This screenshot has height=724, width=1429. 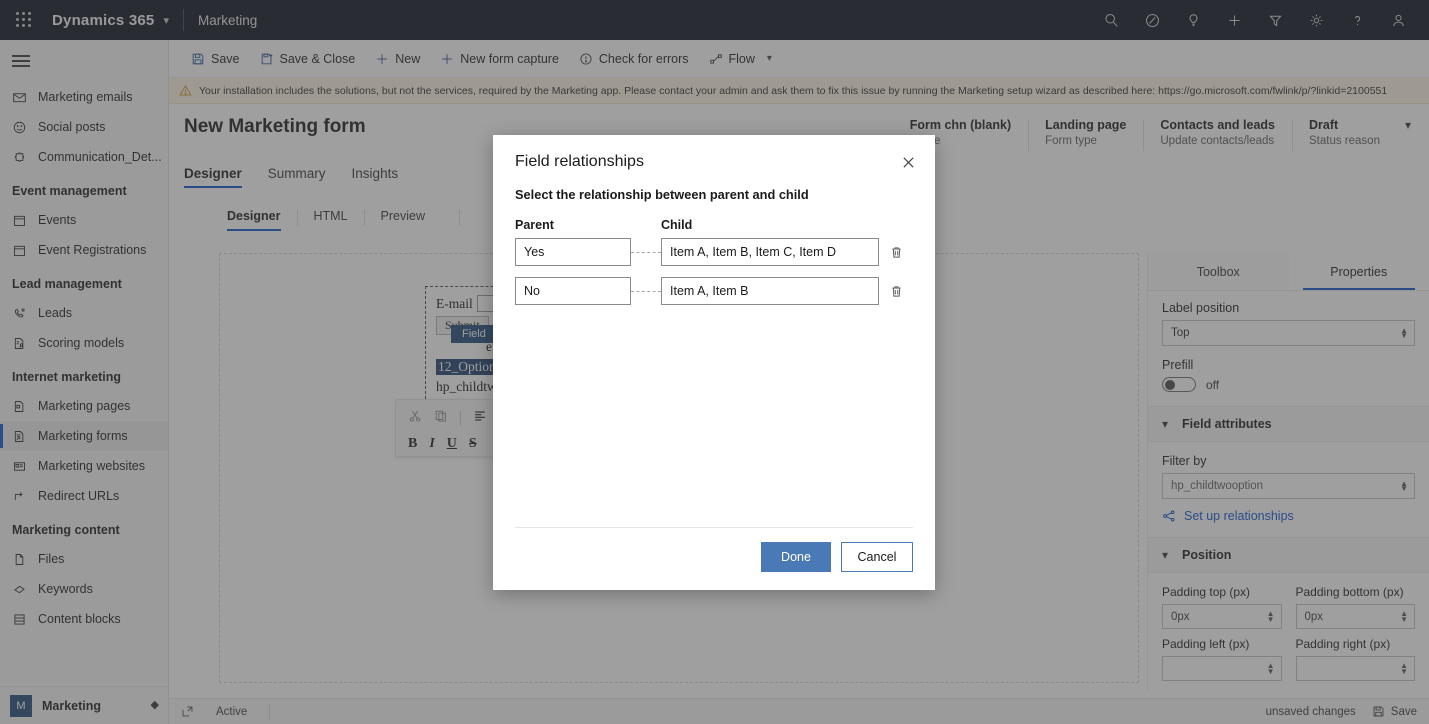 What do you see at coordinates (1217, 134) in the screenshot?
I see `header-fact-update-contacts-leads: Contacts and leads Update contacts/leads` at bounding box center [1217, 134].